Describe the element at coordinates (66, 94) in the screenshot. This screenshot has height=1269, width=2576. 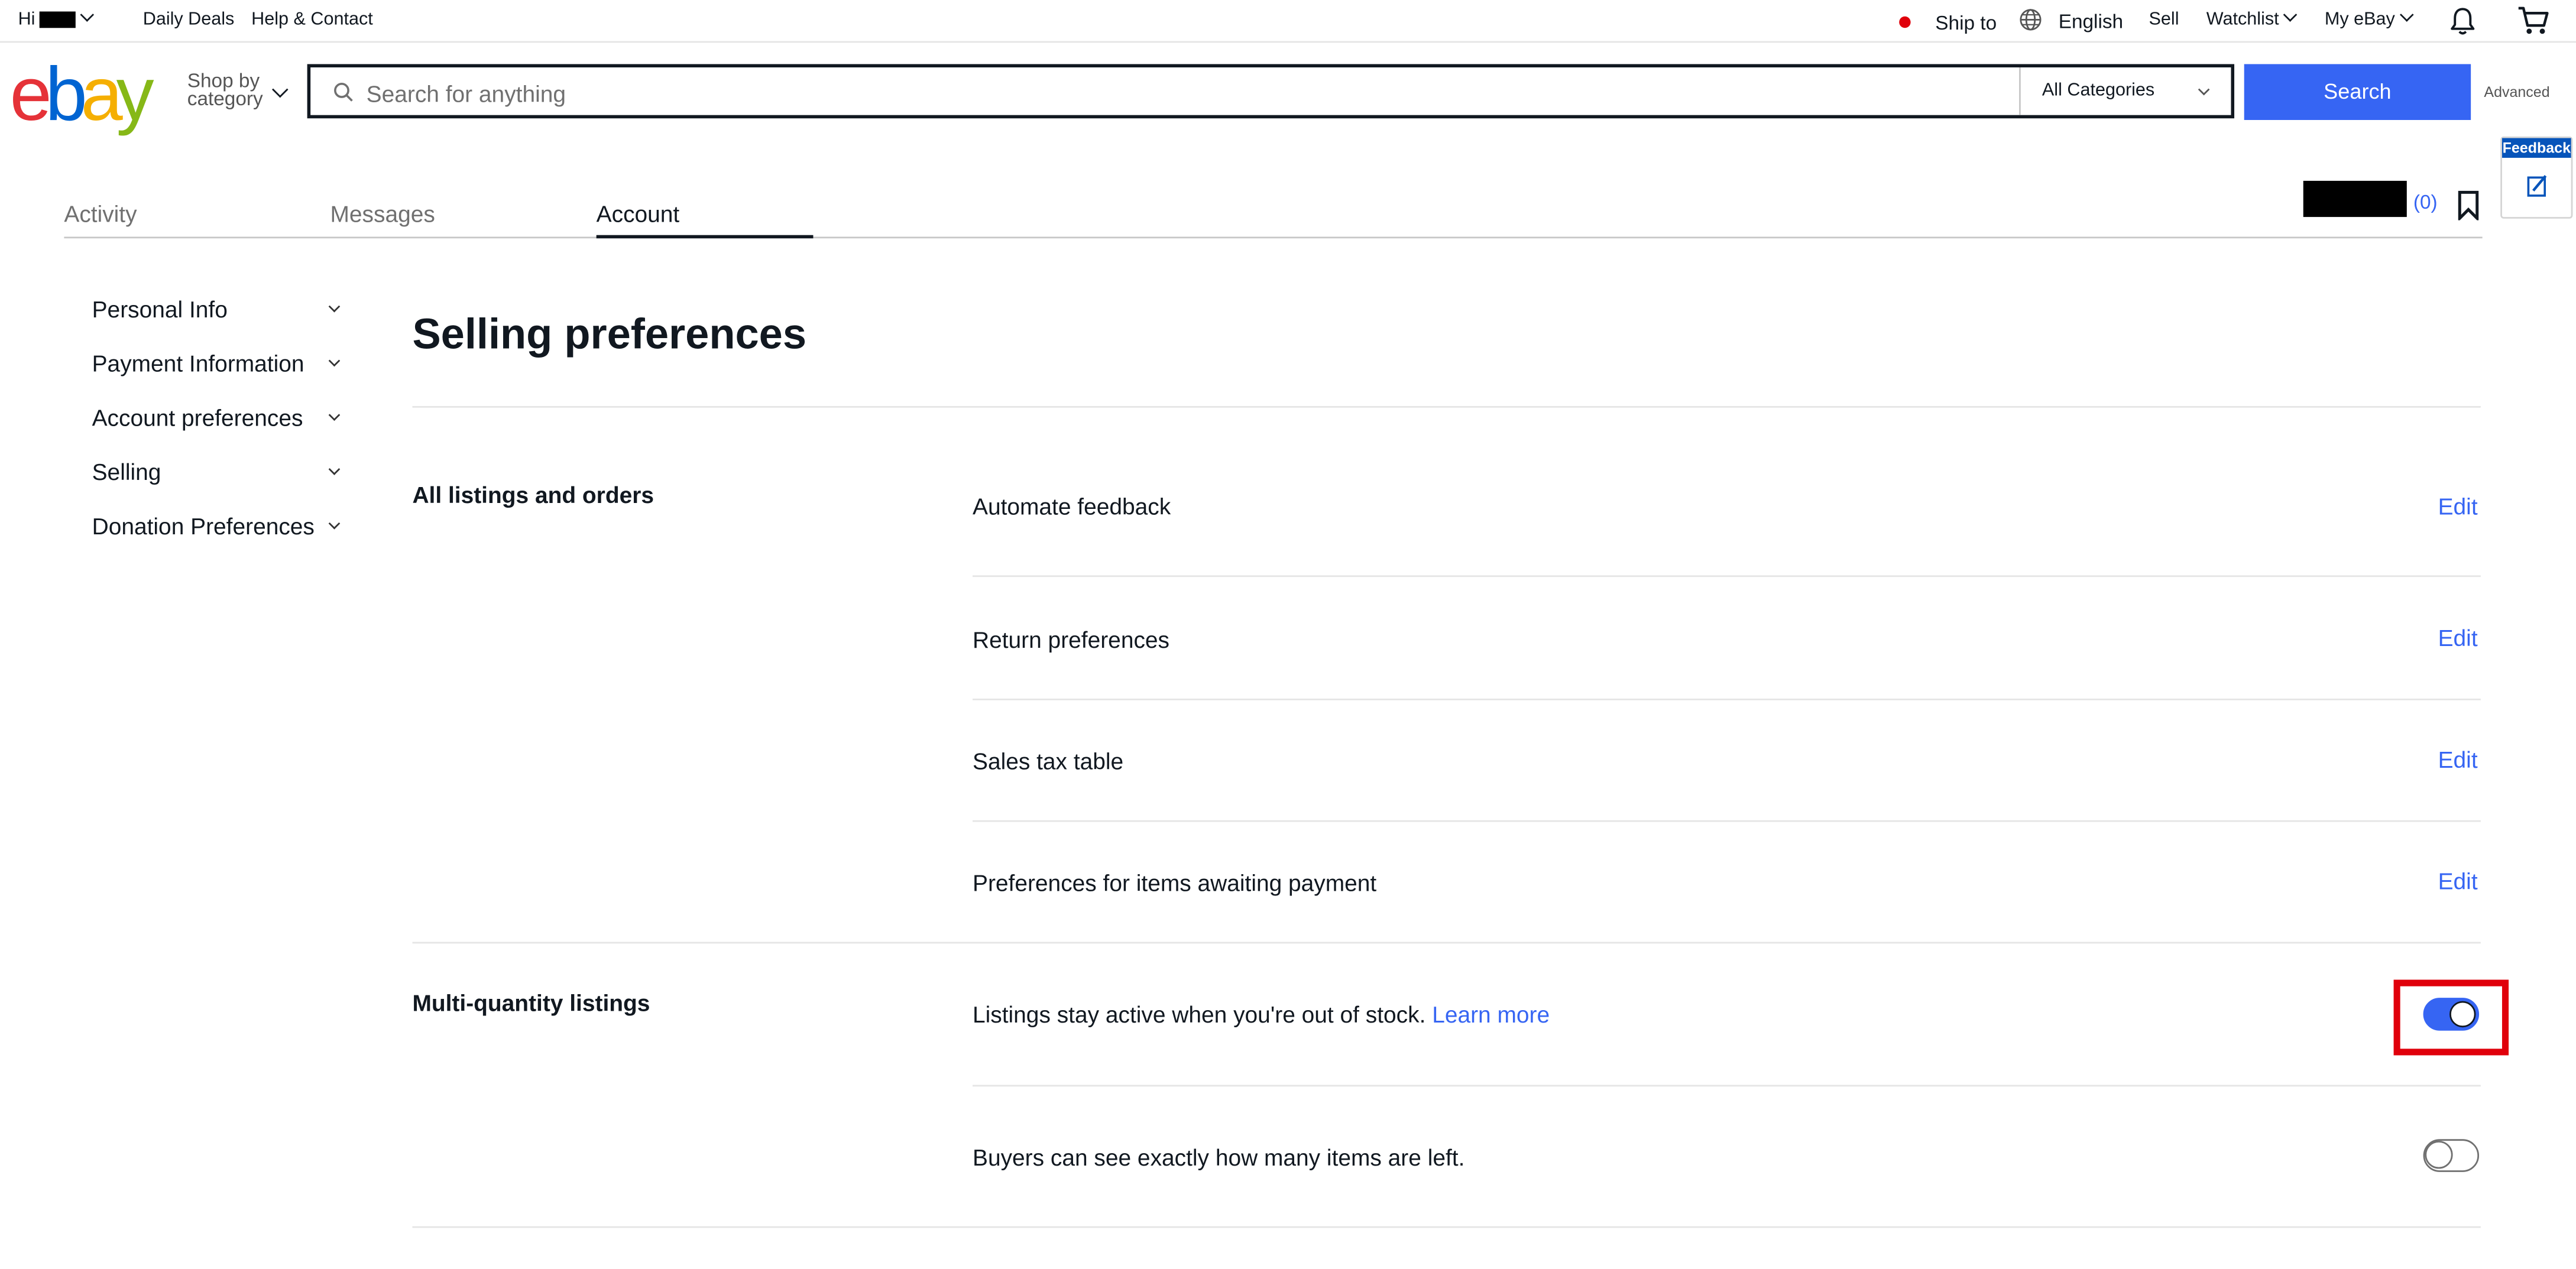
I see `logo-letter-b: b` at that location.